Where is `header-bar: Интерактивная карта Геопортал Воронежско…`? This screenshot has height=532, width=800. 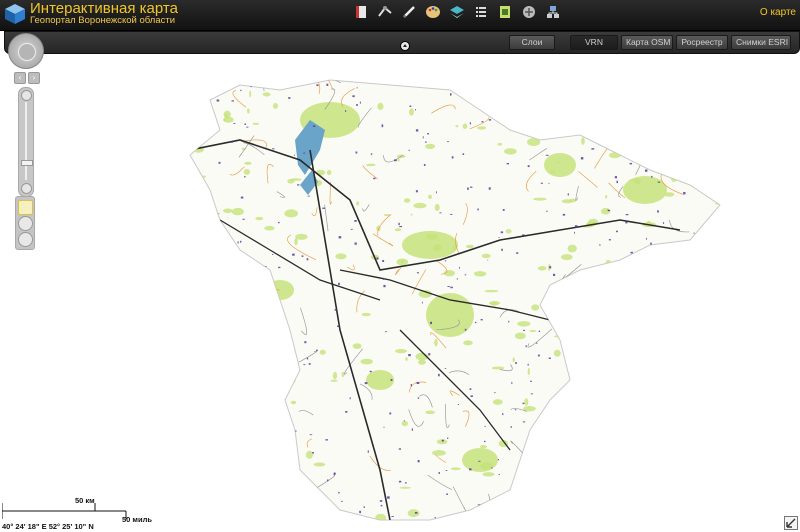
header-bar: Интерактивная карта Геопортал Воронежско… is located at coordinates (400, 15).